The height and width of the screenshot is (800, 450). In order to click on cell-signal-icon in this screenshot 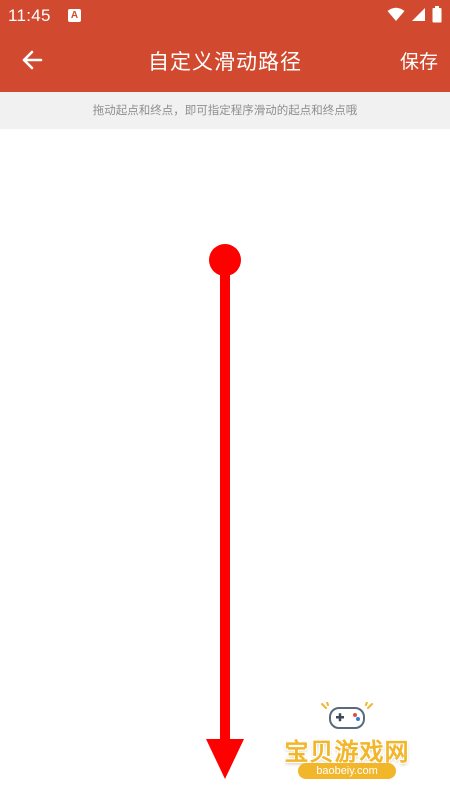, I will do `click(418, 16)`.